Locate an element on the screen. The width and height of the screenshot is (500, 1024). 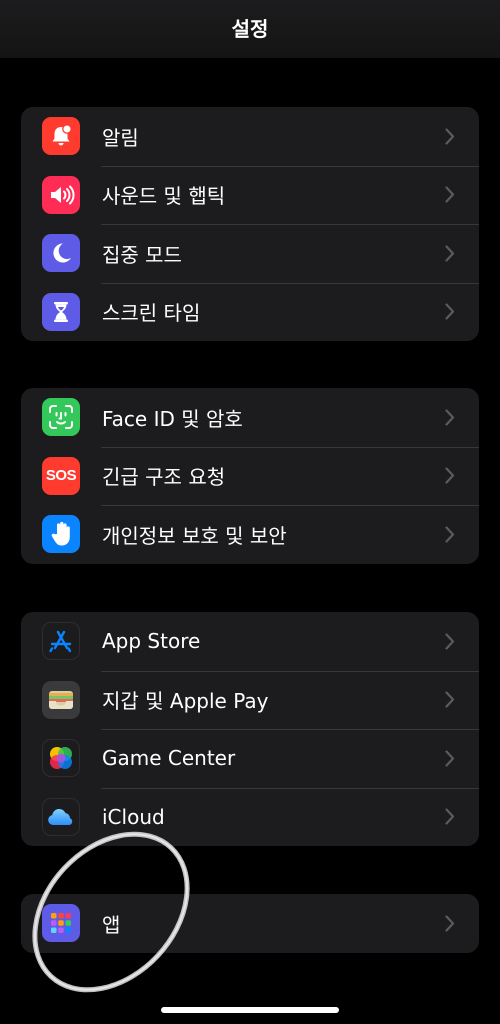
settings-row-label: 개인정보 보호 및 보안 is located at coordinates (194, 535).